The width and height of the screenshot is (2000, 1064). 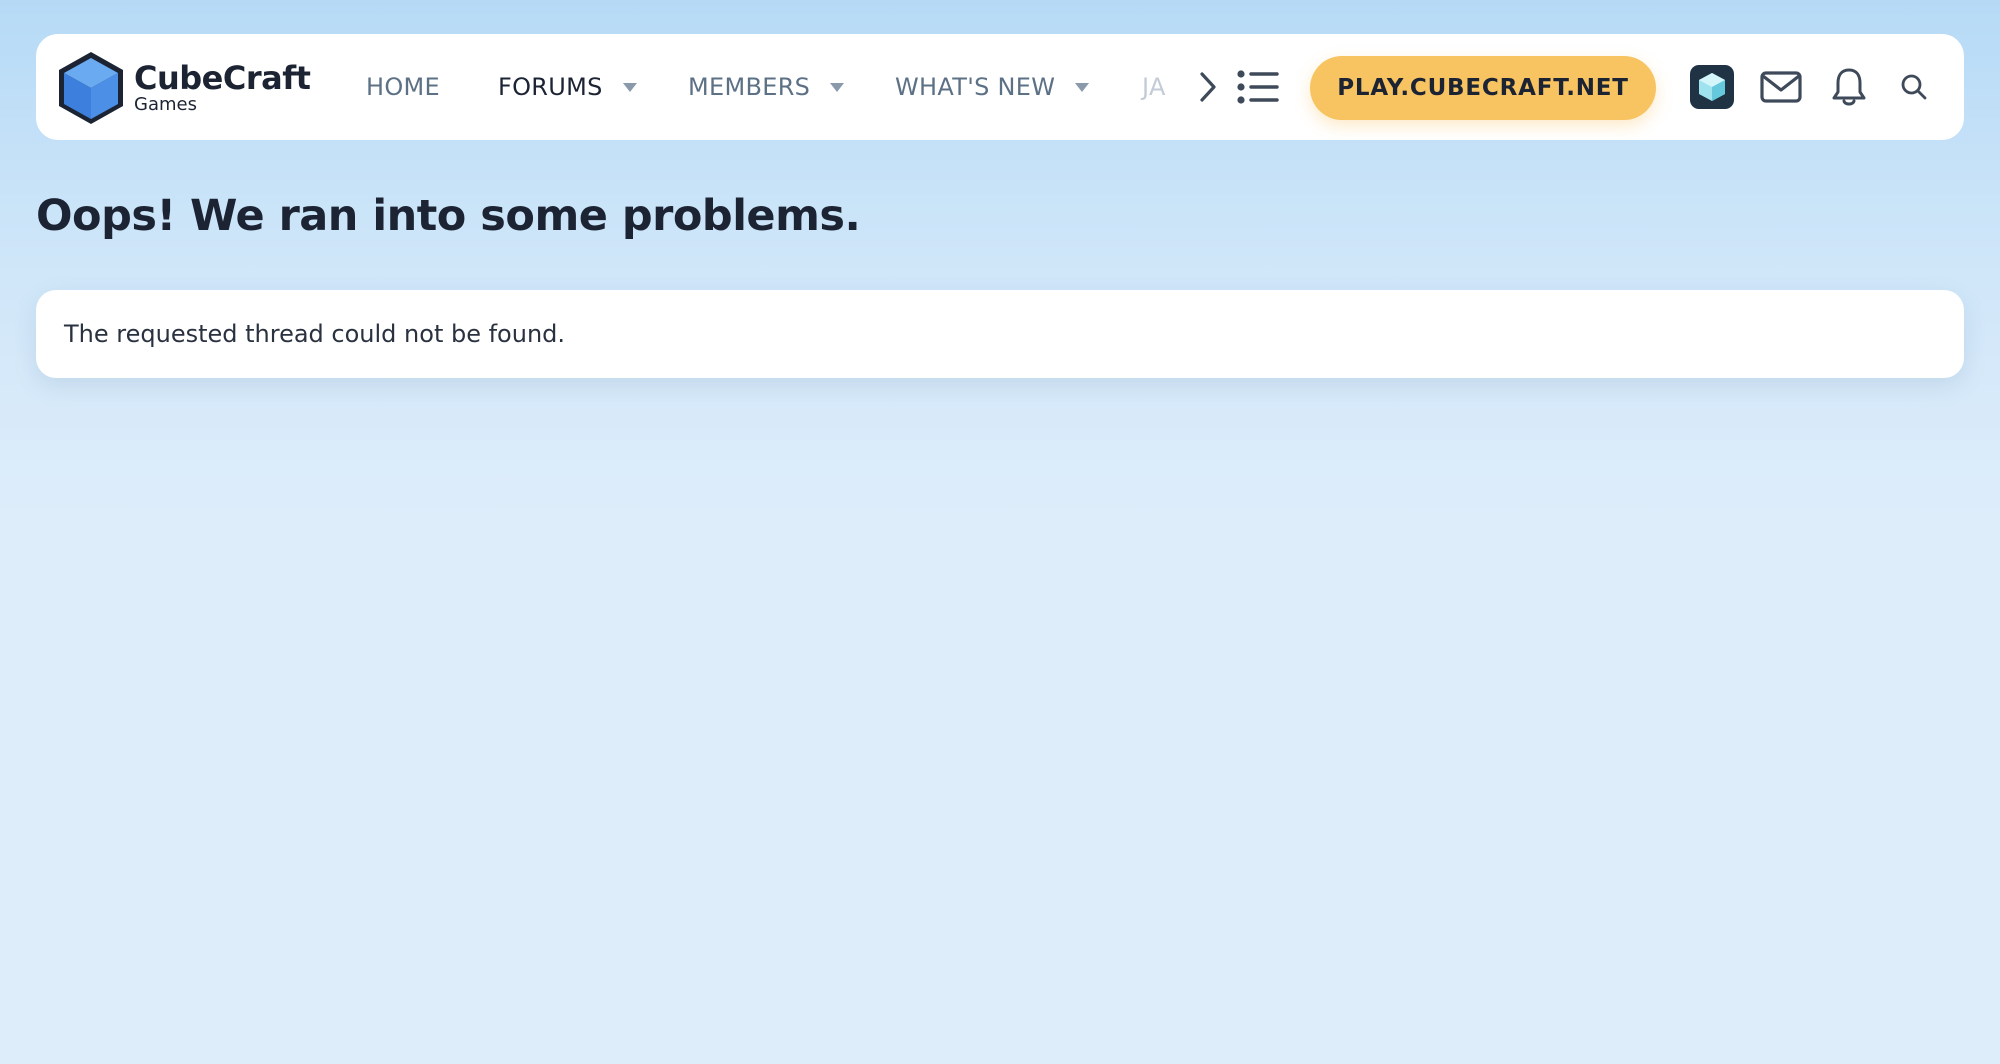 I want to click on user-avatar, so click(x=1712, y=87).